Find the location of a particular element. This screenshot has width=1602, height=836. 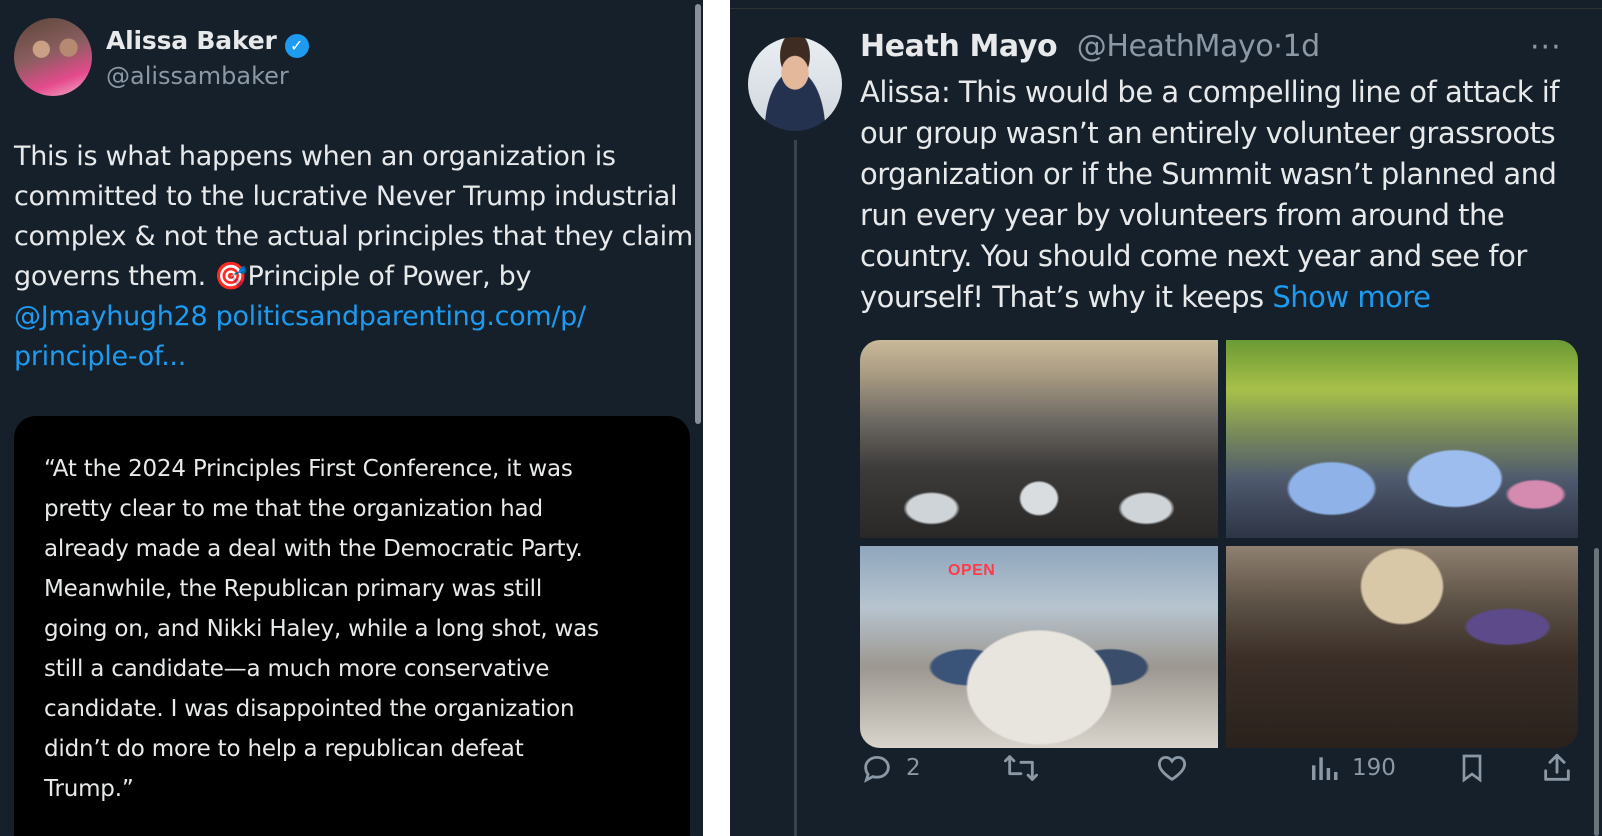

share-button is located at coordinates (1557, 768).